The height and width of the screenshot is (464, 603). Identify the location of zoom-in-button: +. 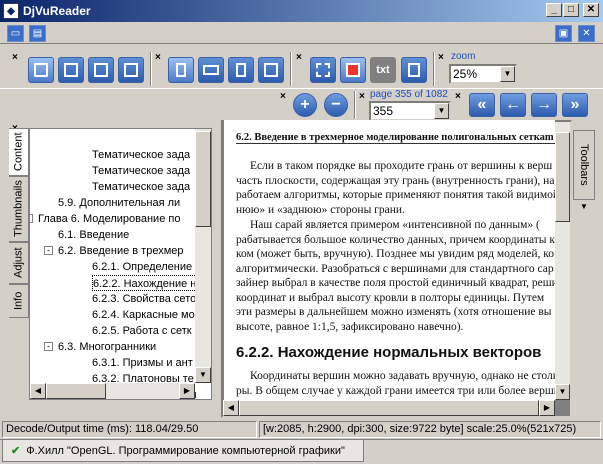
(305, 105).